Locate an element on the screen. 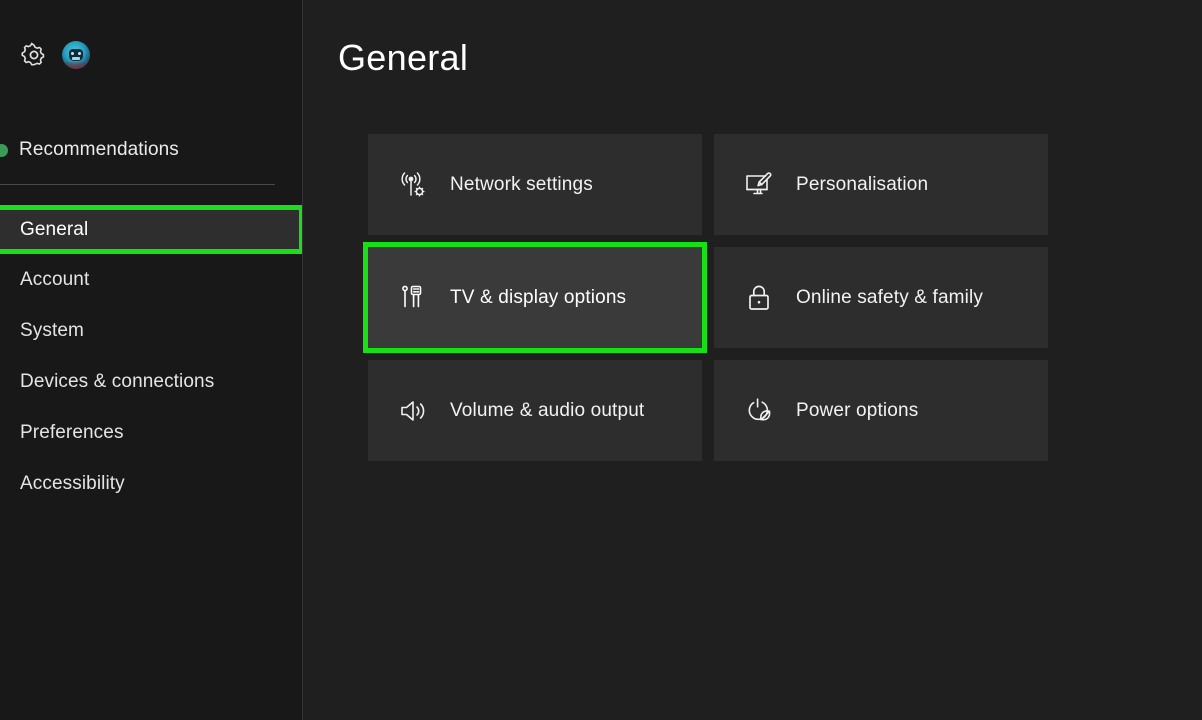 This screenshot has height=720, width=1202. tile-power-options: Power options is located at coordinates (881, 410).